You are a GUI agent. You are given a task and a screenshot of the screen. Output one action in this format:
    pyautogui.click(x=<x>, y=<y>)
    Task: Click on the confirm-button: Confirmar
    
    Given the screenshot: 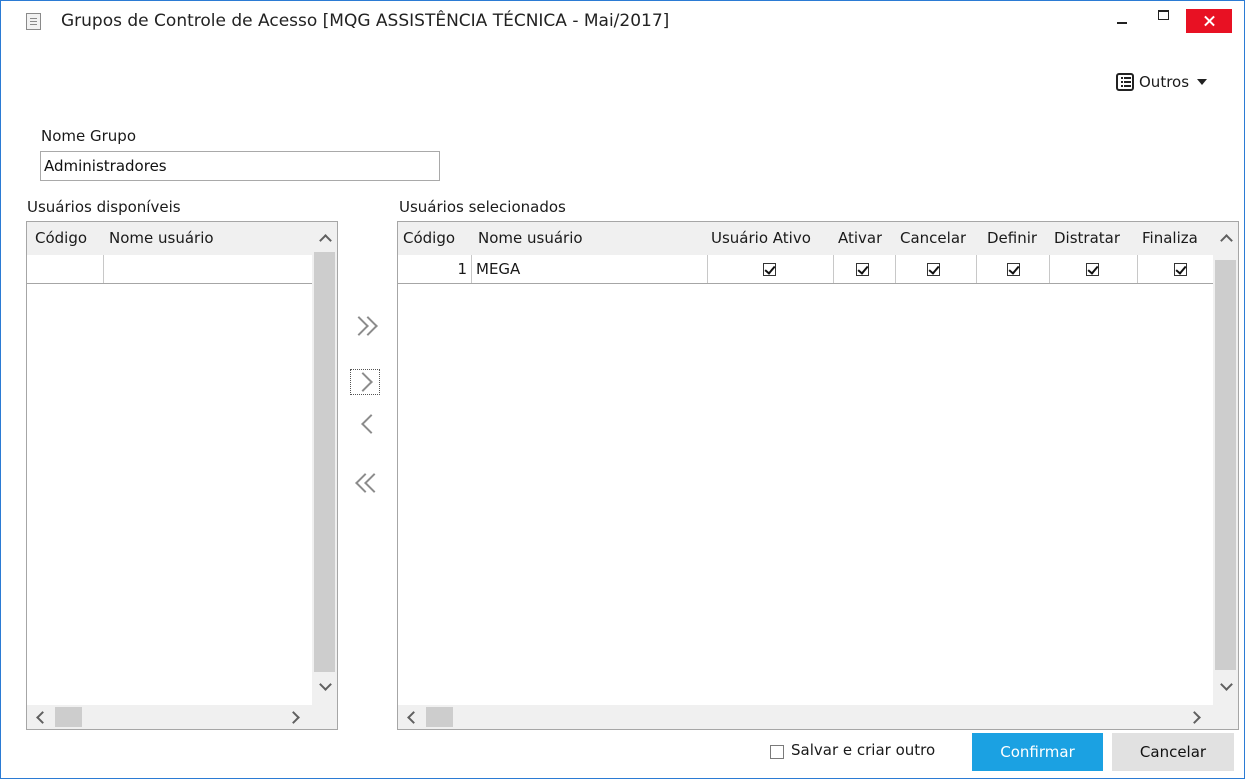 What is the action you would take?
    pyautogui.click(x=1037, y=752)
    